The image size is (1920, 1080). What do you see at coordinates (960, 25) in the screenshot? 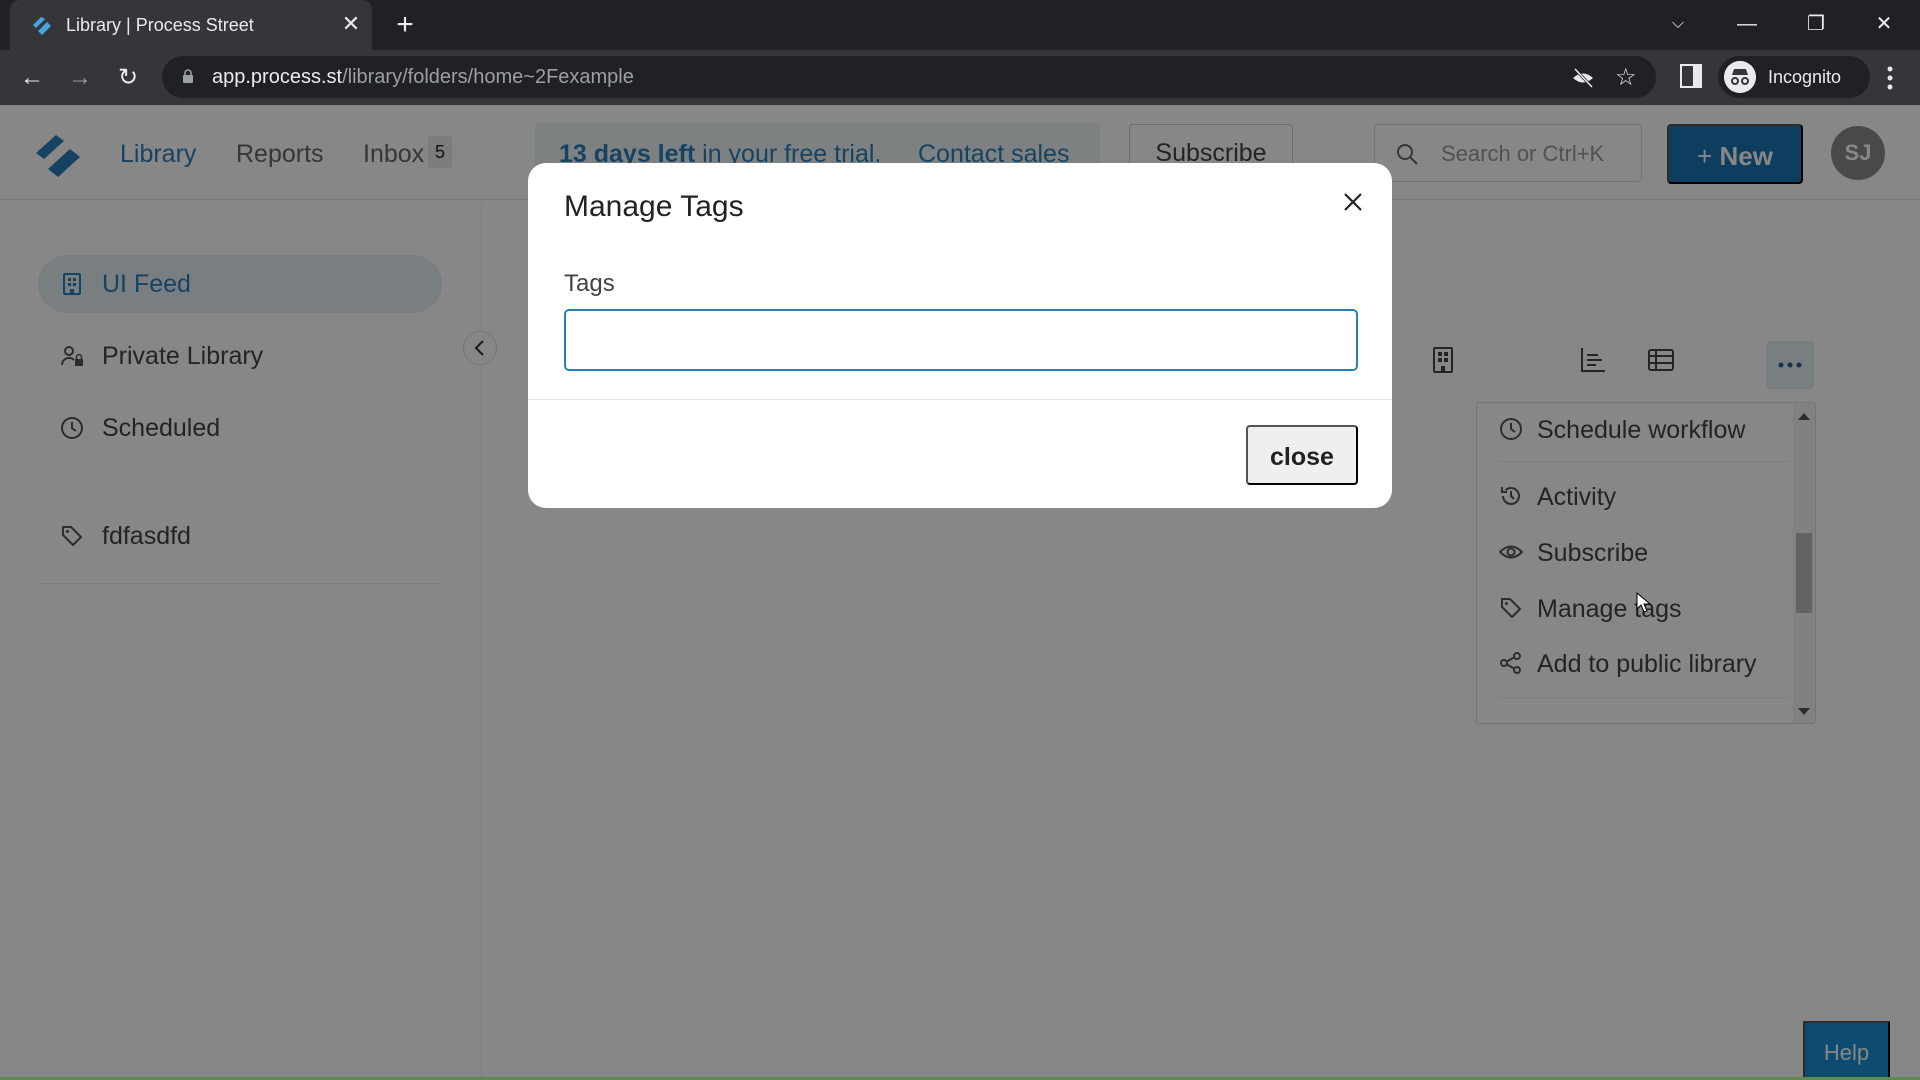
I see `browser-tab-bar: Library | Process Street ✕ + ⌵ — ❐ ✕` at bounding box center [960, 25].